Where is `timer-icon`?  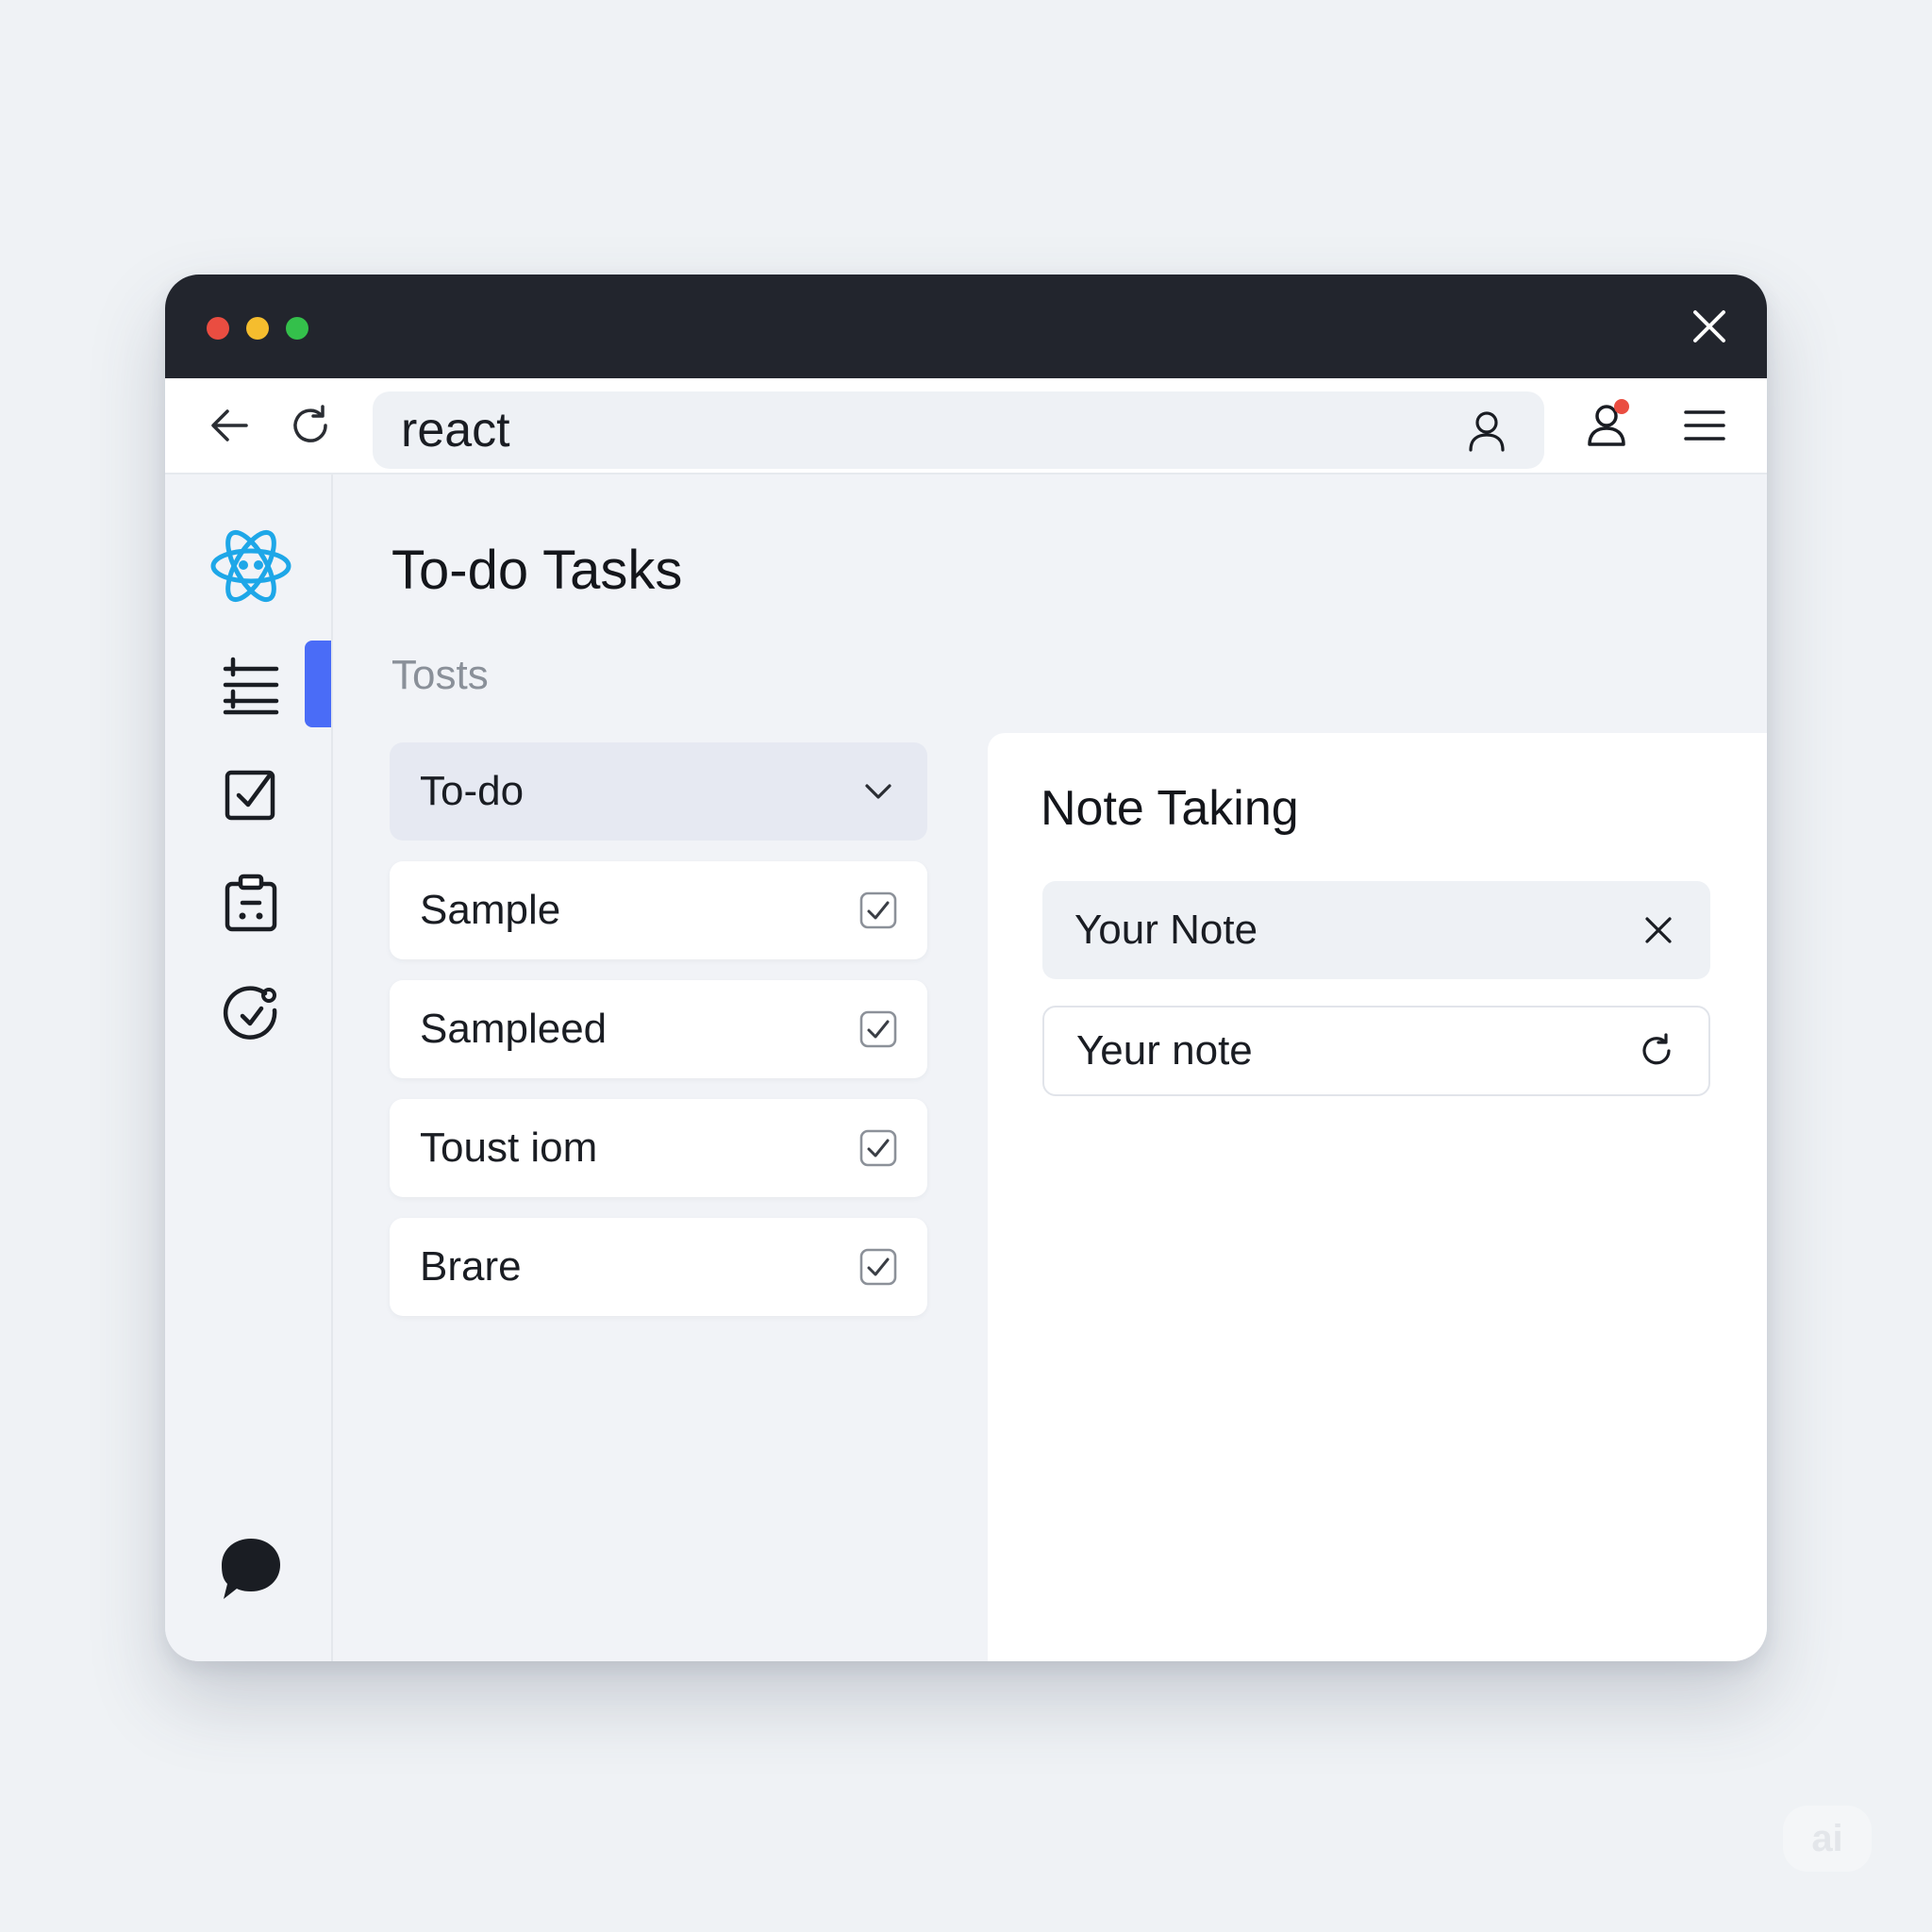 timer-icon is located at coordinates (251, 1013).